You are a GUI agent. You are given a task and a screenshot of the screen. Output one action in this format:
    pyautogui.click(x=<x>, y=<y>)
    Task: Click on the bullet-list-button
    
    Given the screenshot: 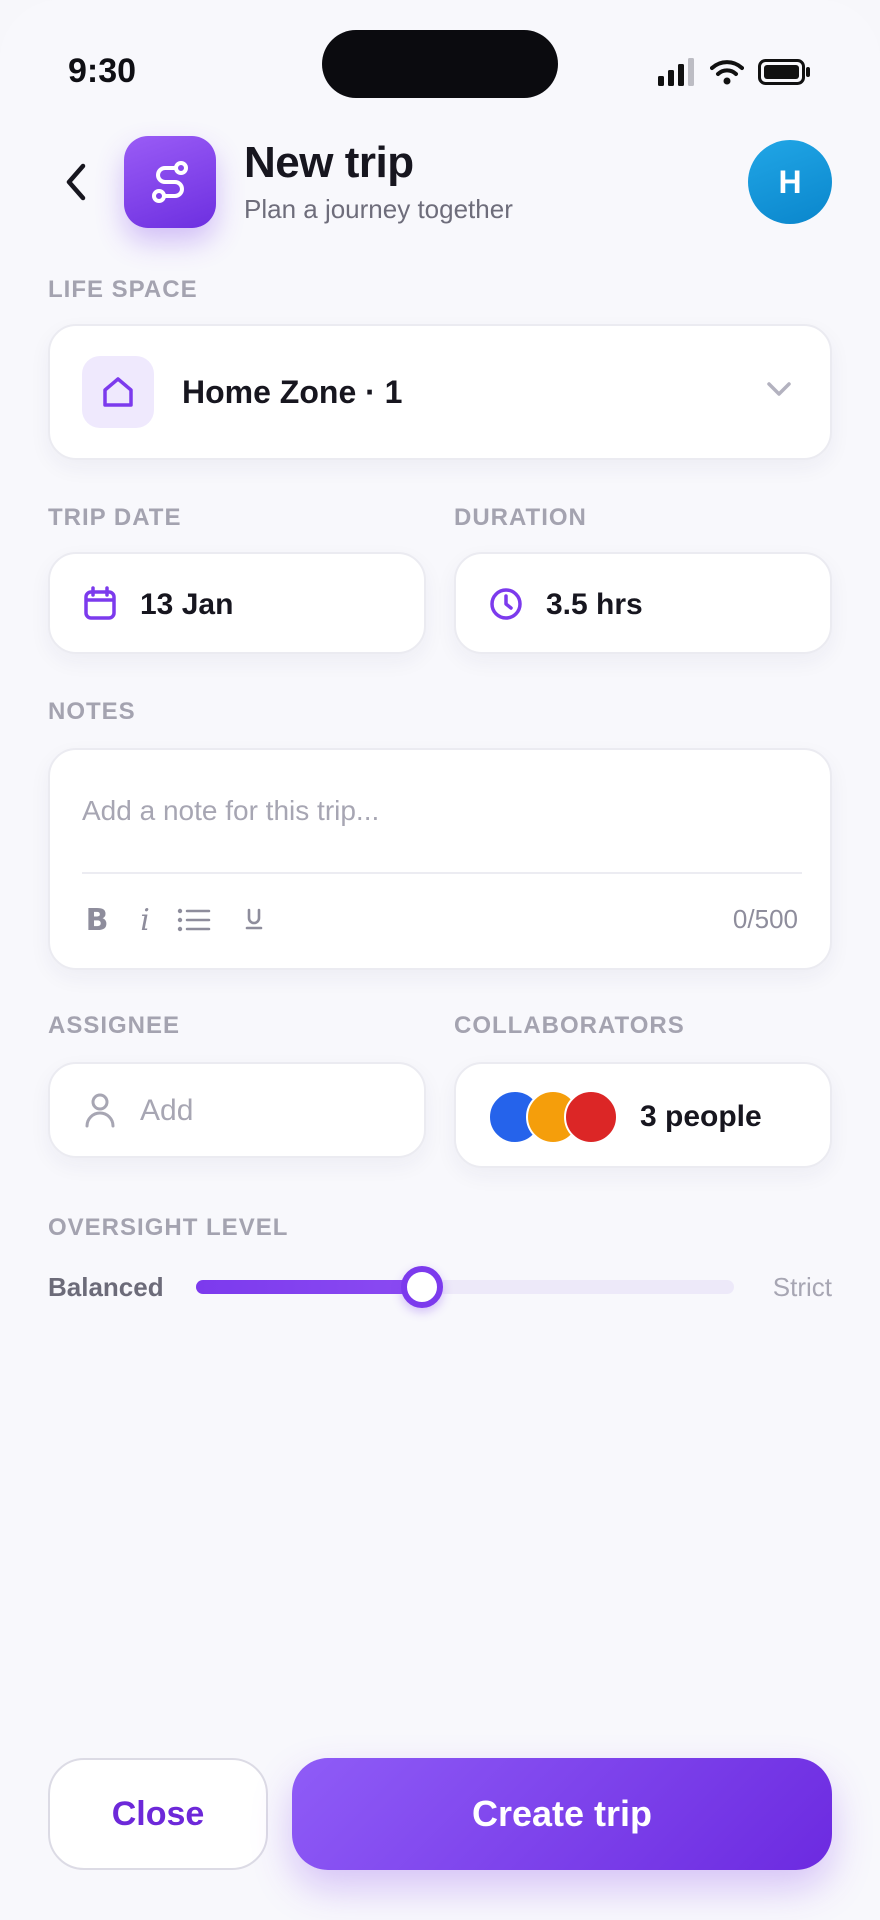 What is the action you would take?
    pyautogui.click(x=194, y=920)
    